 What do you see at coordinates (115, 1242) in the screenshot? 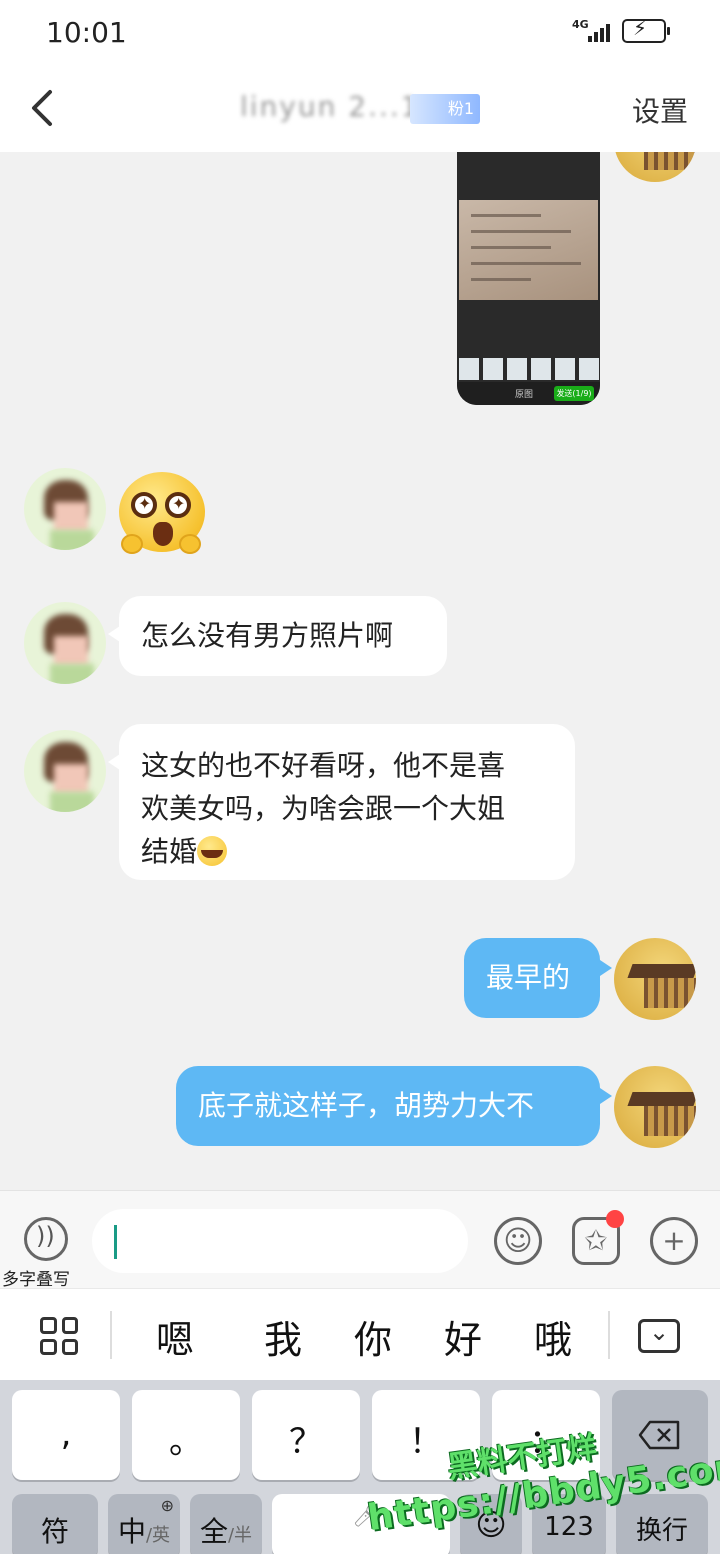
I see `text-caret` at bounding box center [115, 1242].